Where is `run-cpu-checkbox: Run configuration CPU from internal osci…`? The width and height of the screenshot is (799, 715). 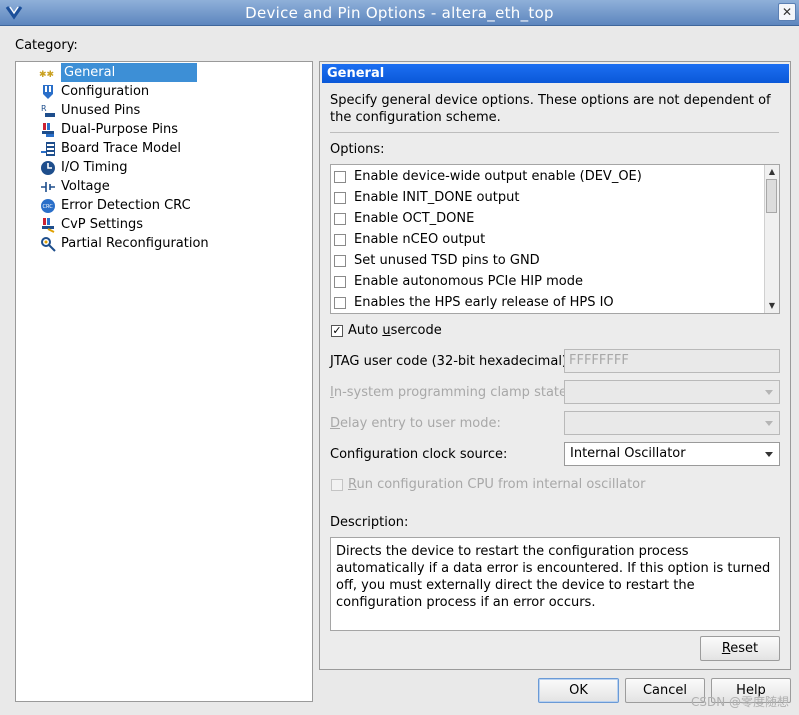
run-cpu-checkbox: Run configuration CPU from internal osci… is located at coordinates (488, 484).